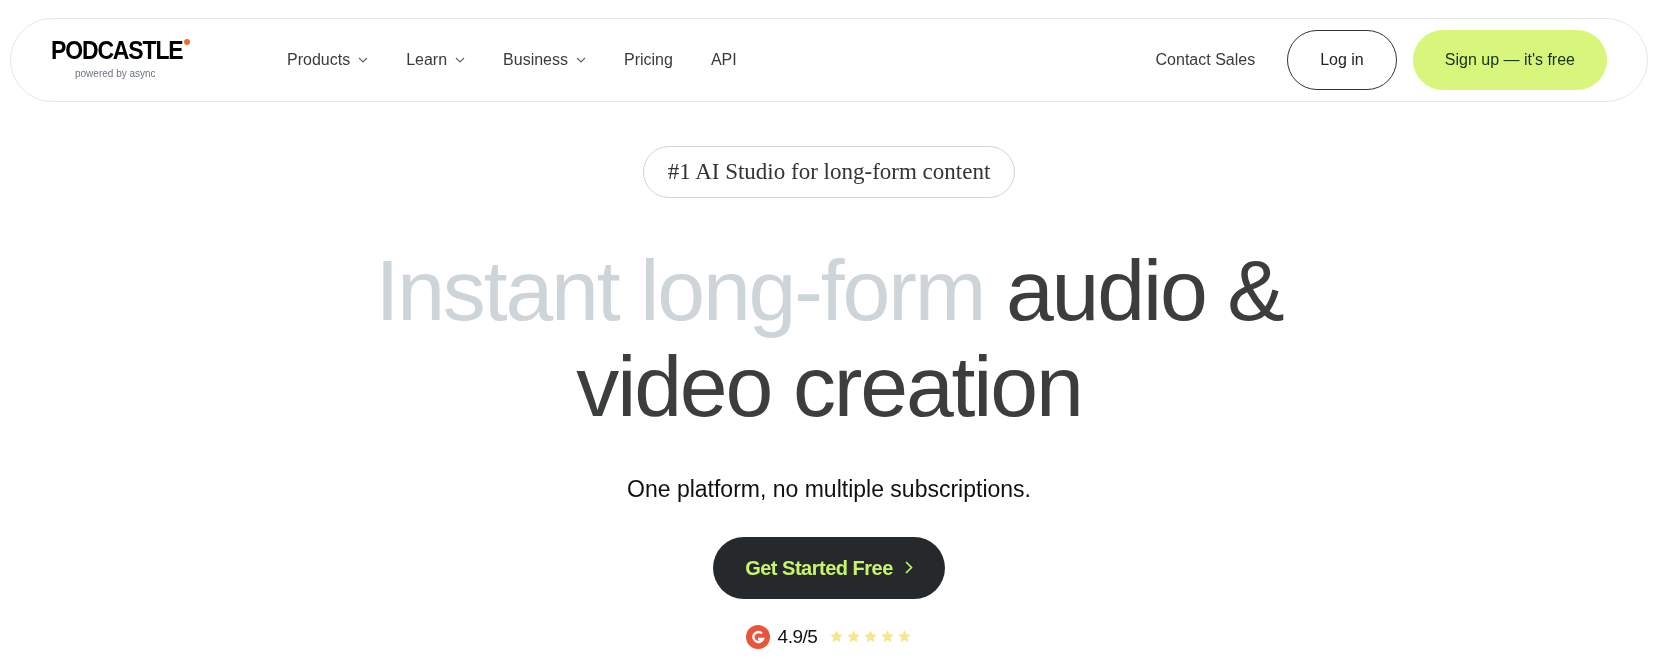  What do you see at coordinates (908, 567) in the screenshot?
I see `chevron-right-icon` at bounding box center [908, 567].